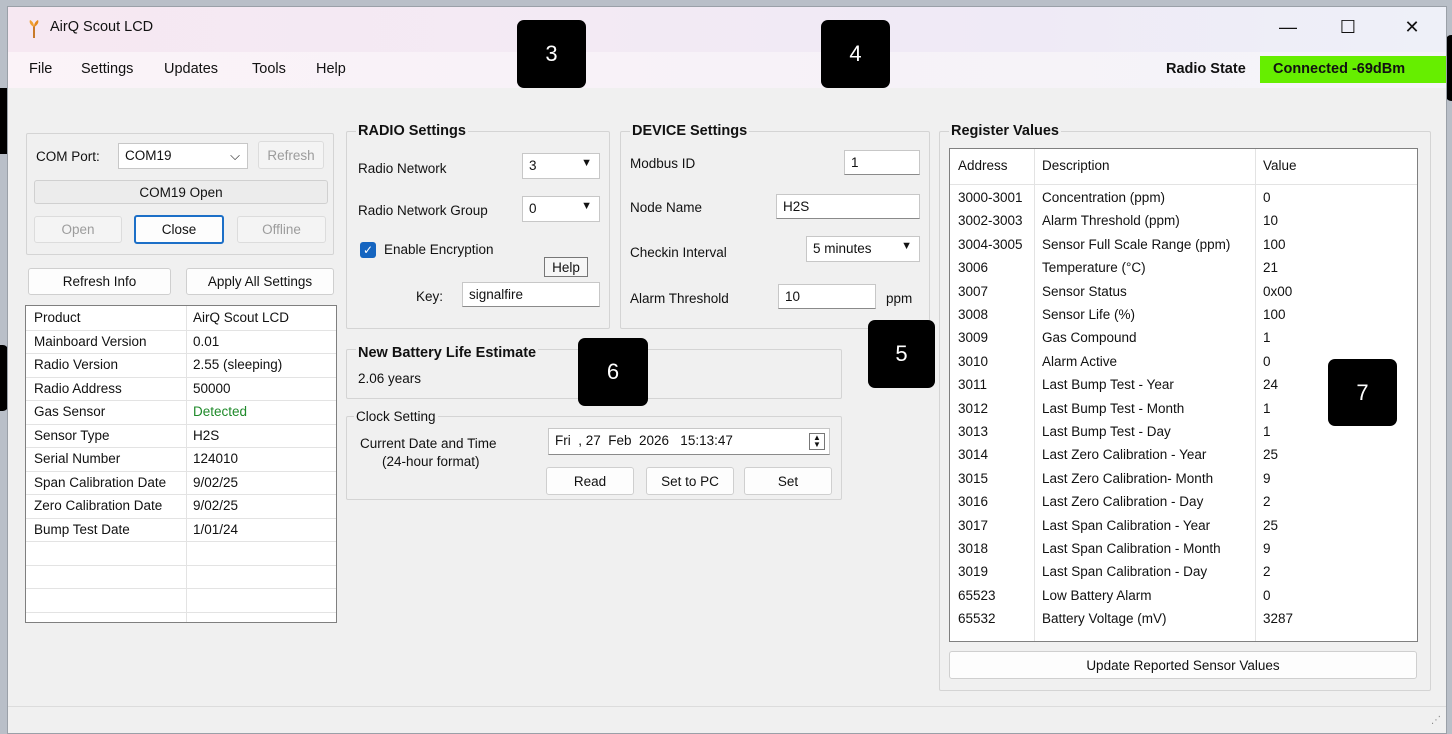  What do you see at coordinates (191, 69) in the screenshot?
I see `menu-updates: Updates` at bounding box center [191, 69].